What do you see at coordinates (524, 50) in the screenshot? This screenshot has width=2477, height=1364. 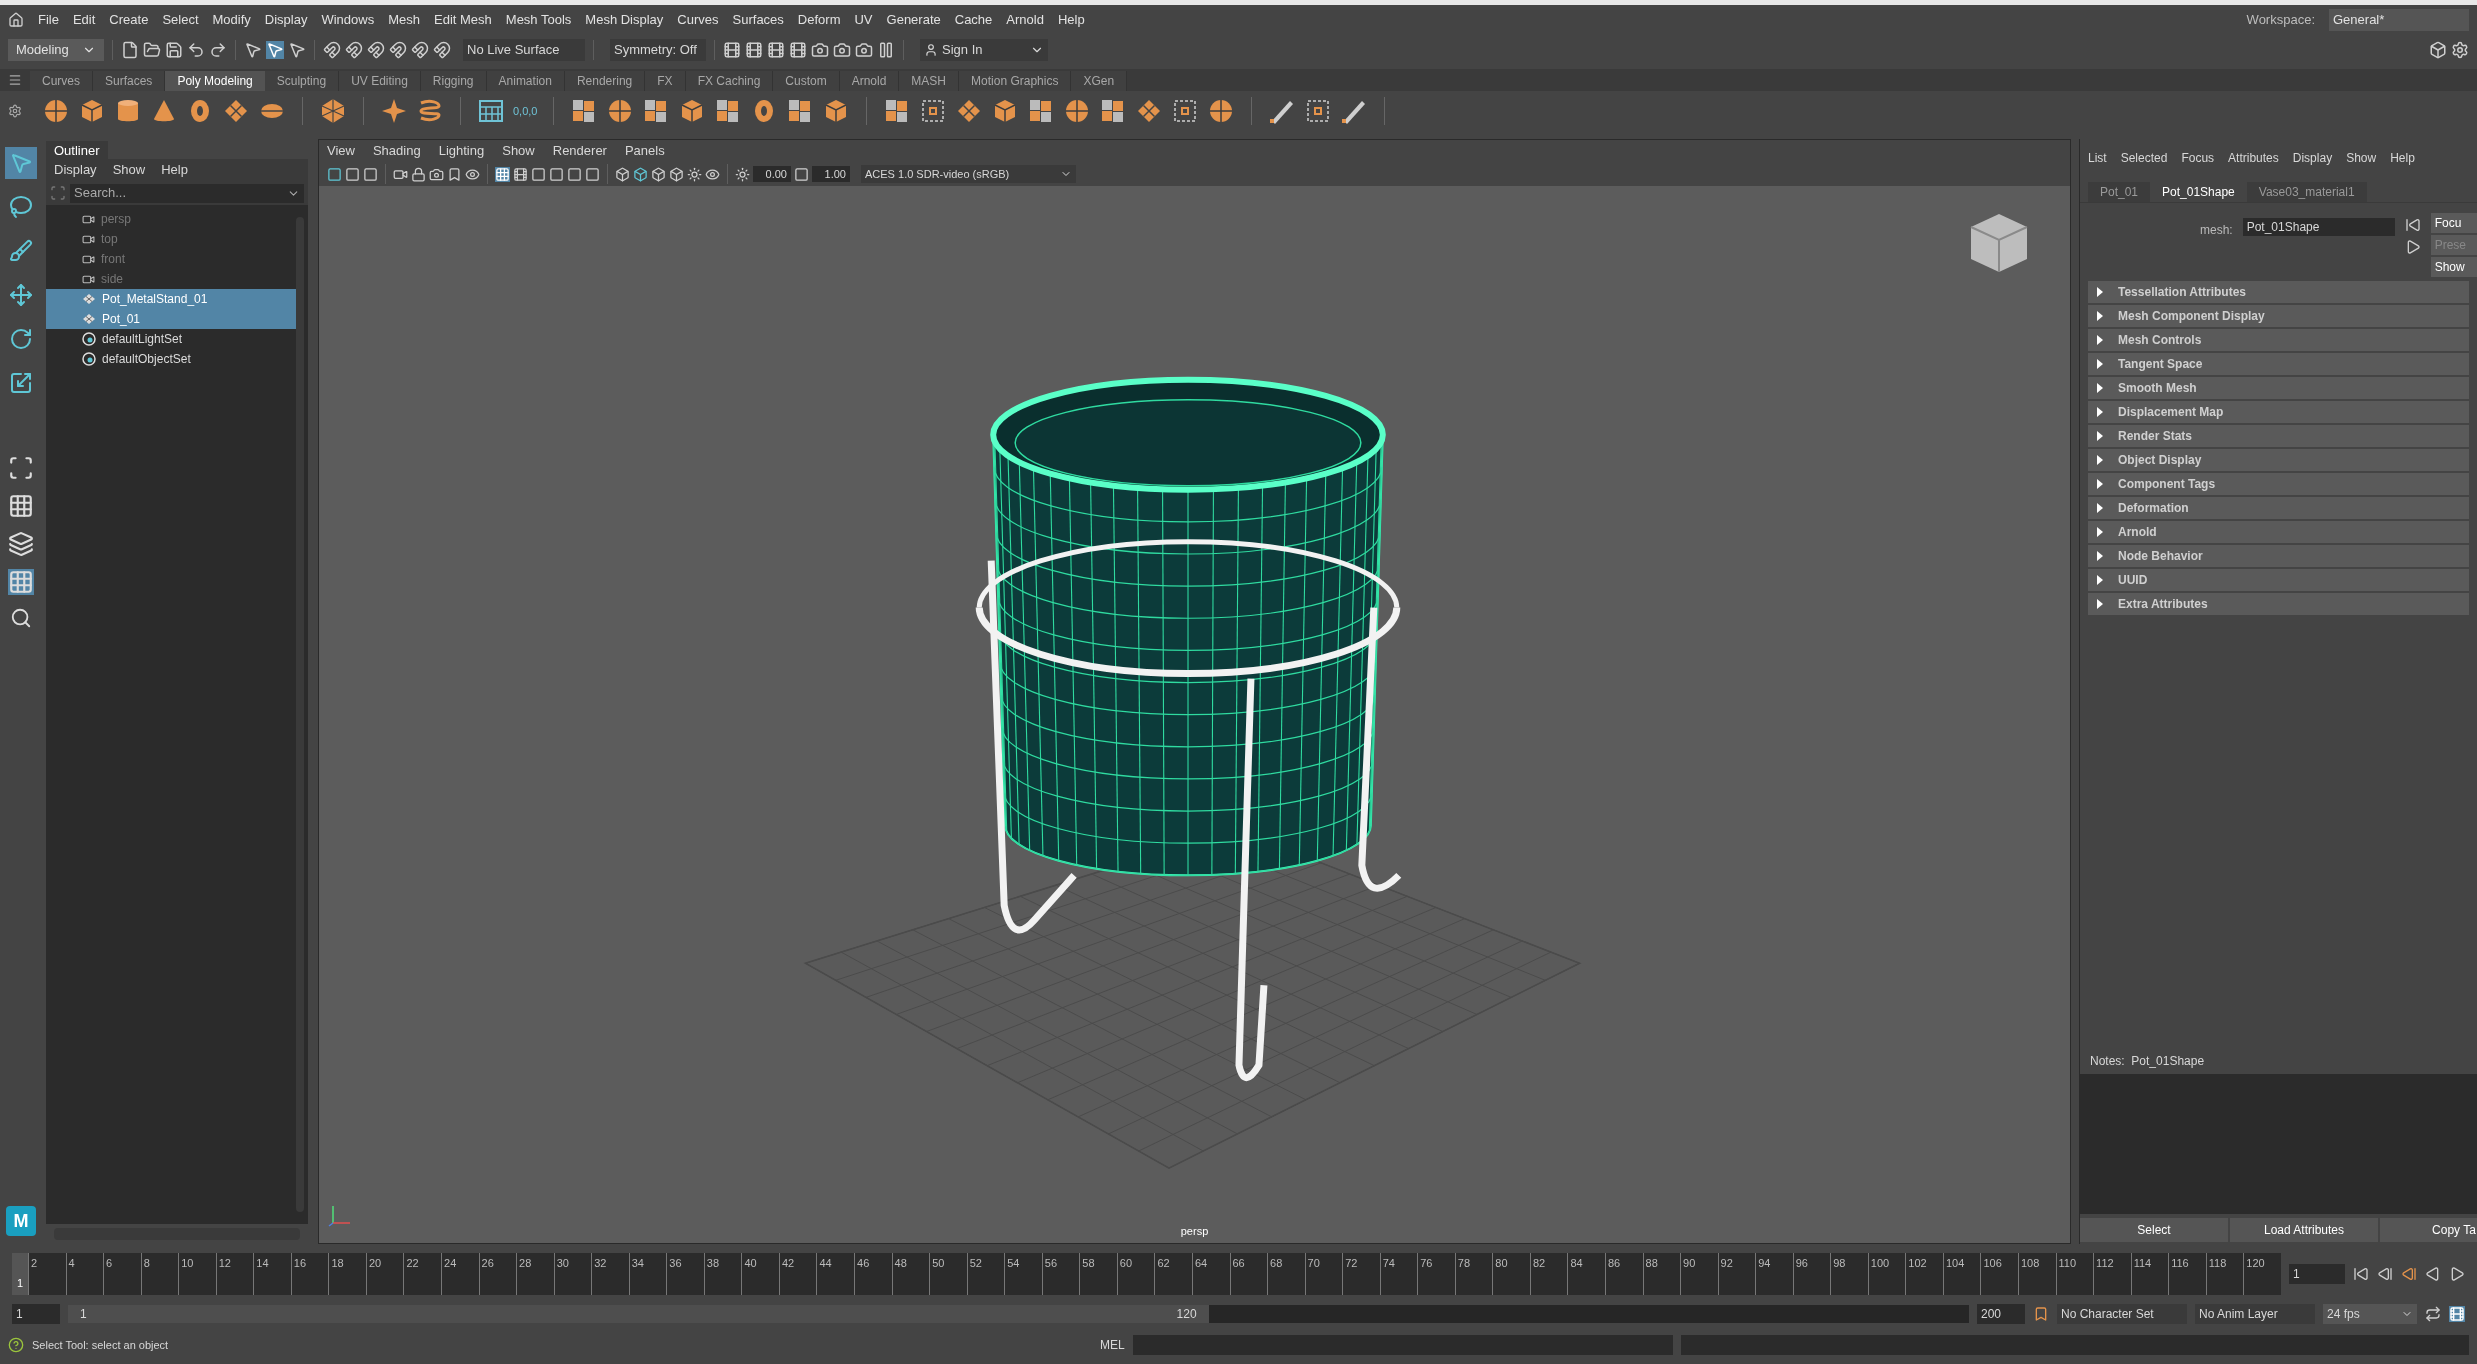 I see `live-surface-field: No Live Surface` at bounding box center [524, 50].